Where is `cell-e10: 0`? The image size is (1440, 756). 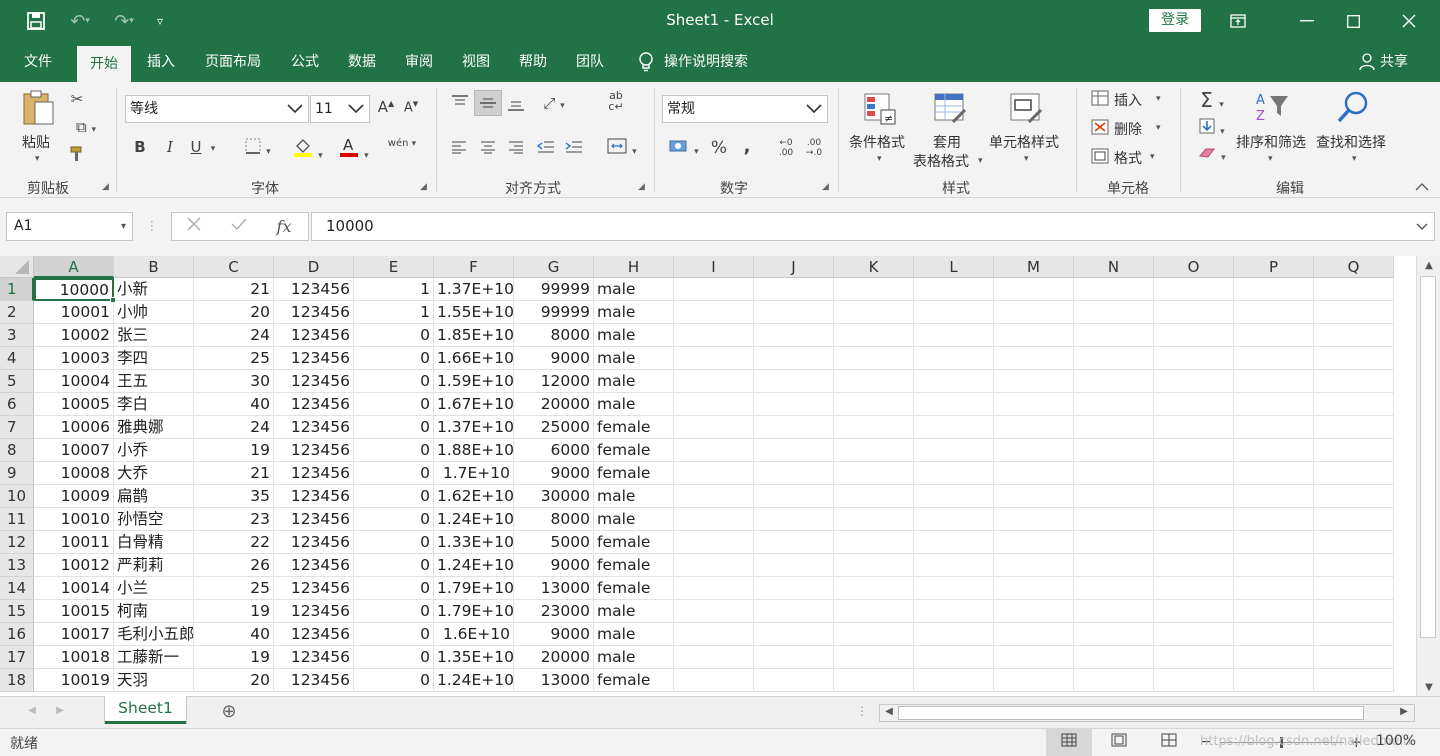 cell-e10: 0 is located at coordinates (394, 496).